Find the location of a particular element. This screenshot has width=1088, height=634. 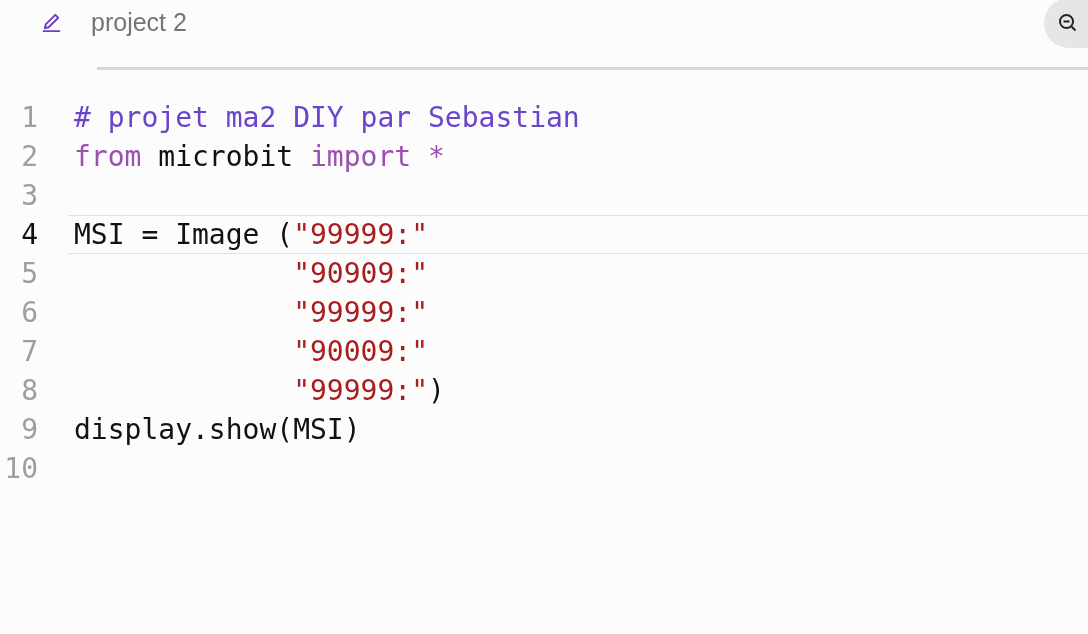

line-number: 4 is located at coordinates (29, 234).